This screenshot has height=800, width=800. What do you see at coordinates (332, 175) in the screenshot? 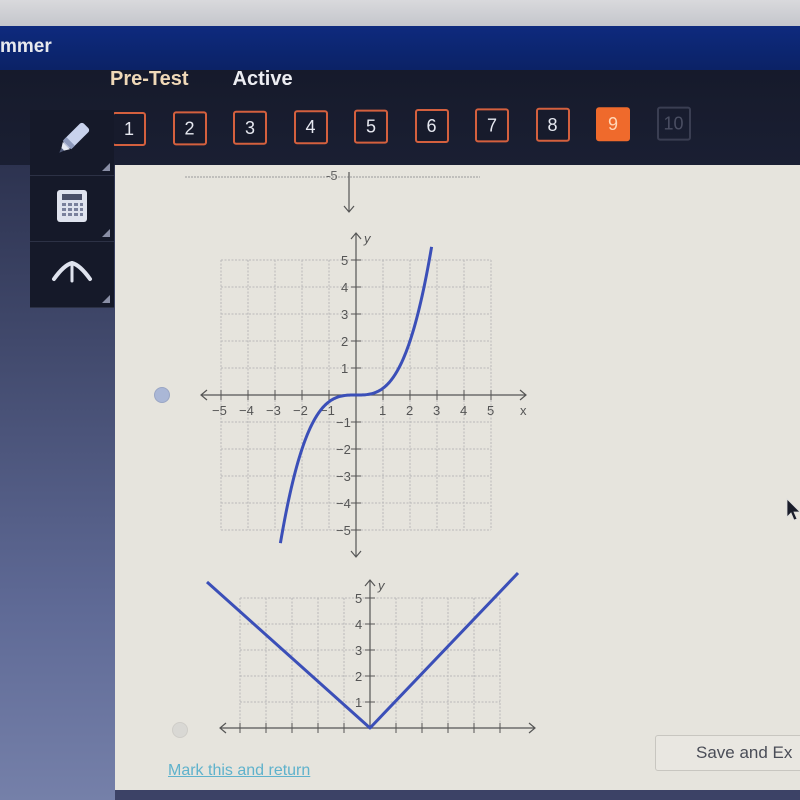
I see `partial-tick-label: -5` at bounding box center [332, 175].